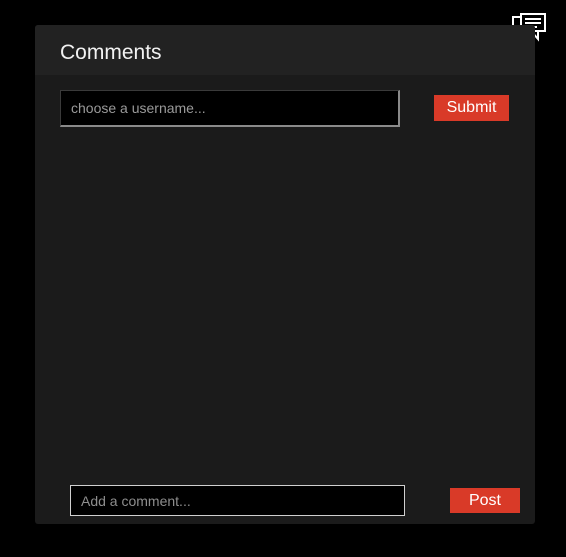 This screenshot has width=566, height=557. What do you see at coordinates (285, 50) in the screenshot?
I see `panel-header: Comments` at bounding box center [285, 50].